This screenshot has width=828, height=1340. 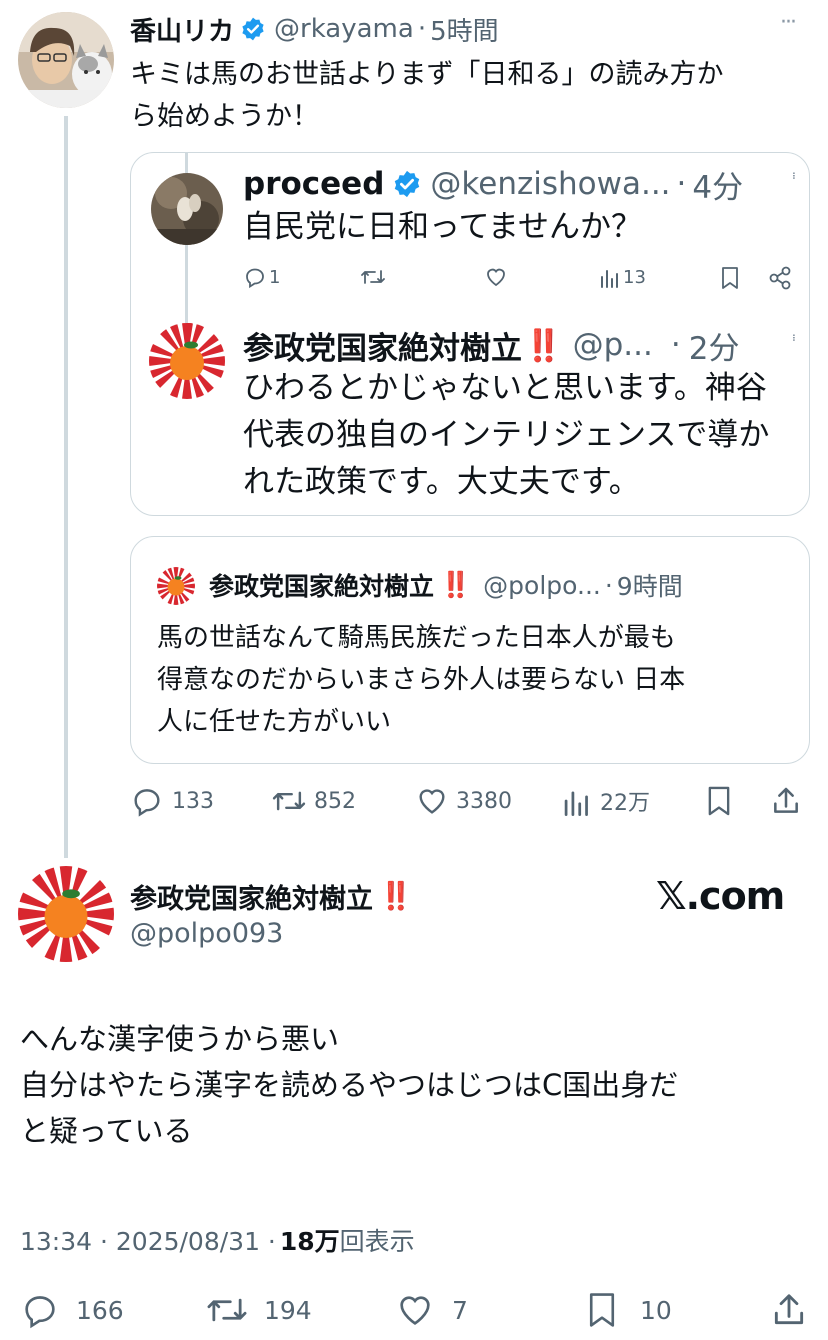 I want to click on reply-button: 166, so click(x=72, y=1310).